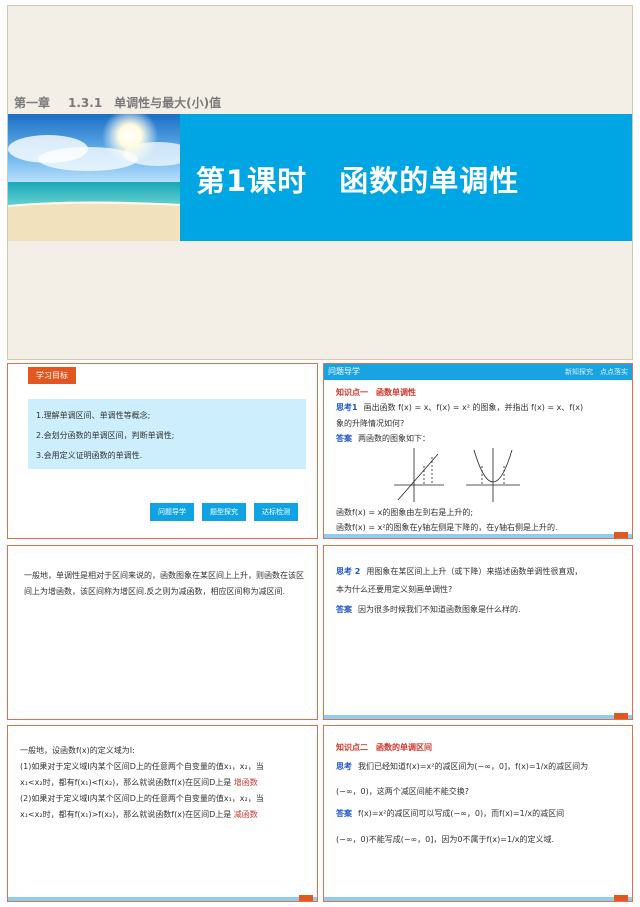  I want to click on beach-image, so click(94, 177).